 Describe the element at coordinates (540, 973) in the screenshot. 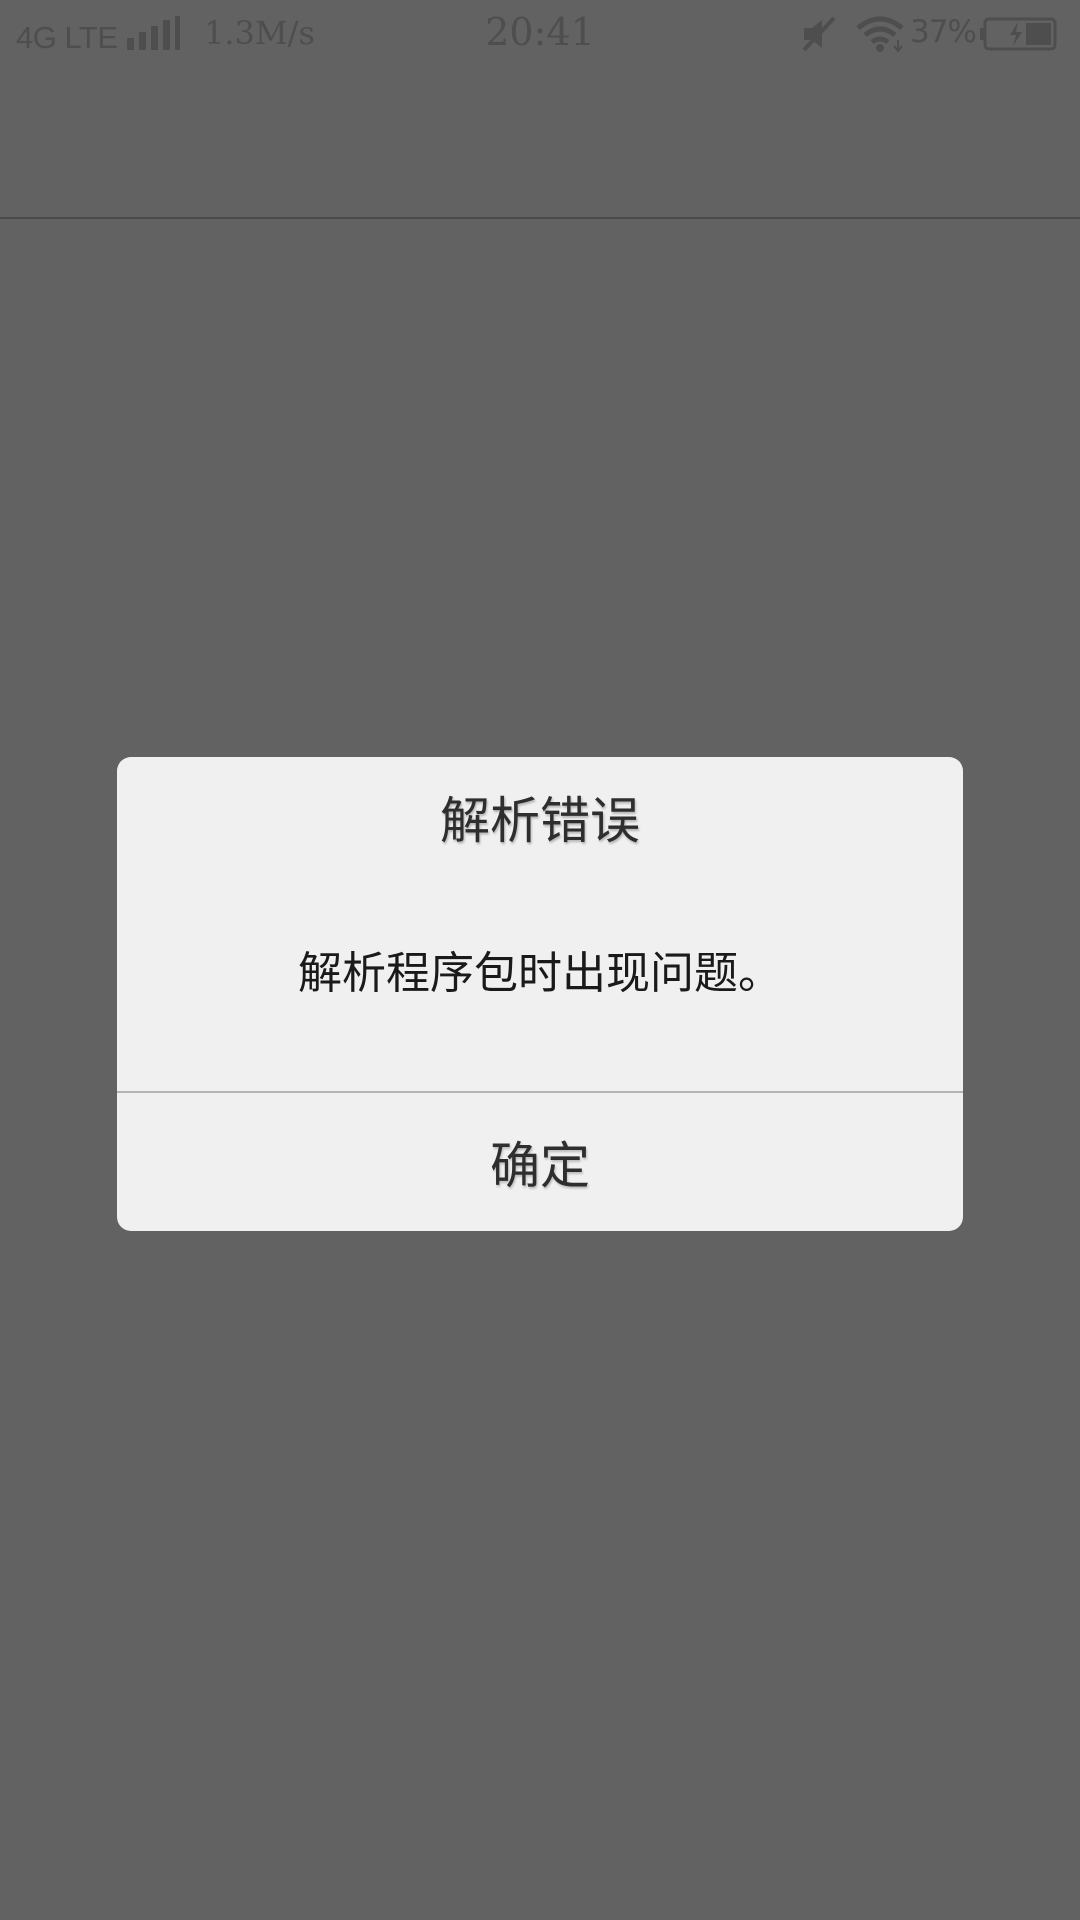

I see `dialog-message: 解析程序包时出现问题。` at that location.